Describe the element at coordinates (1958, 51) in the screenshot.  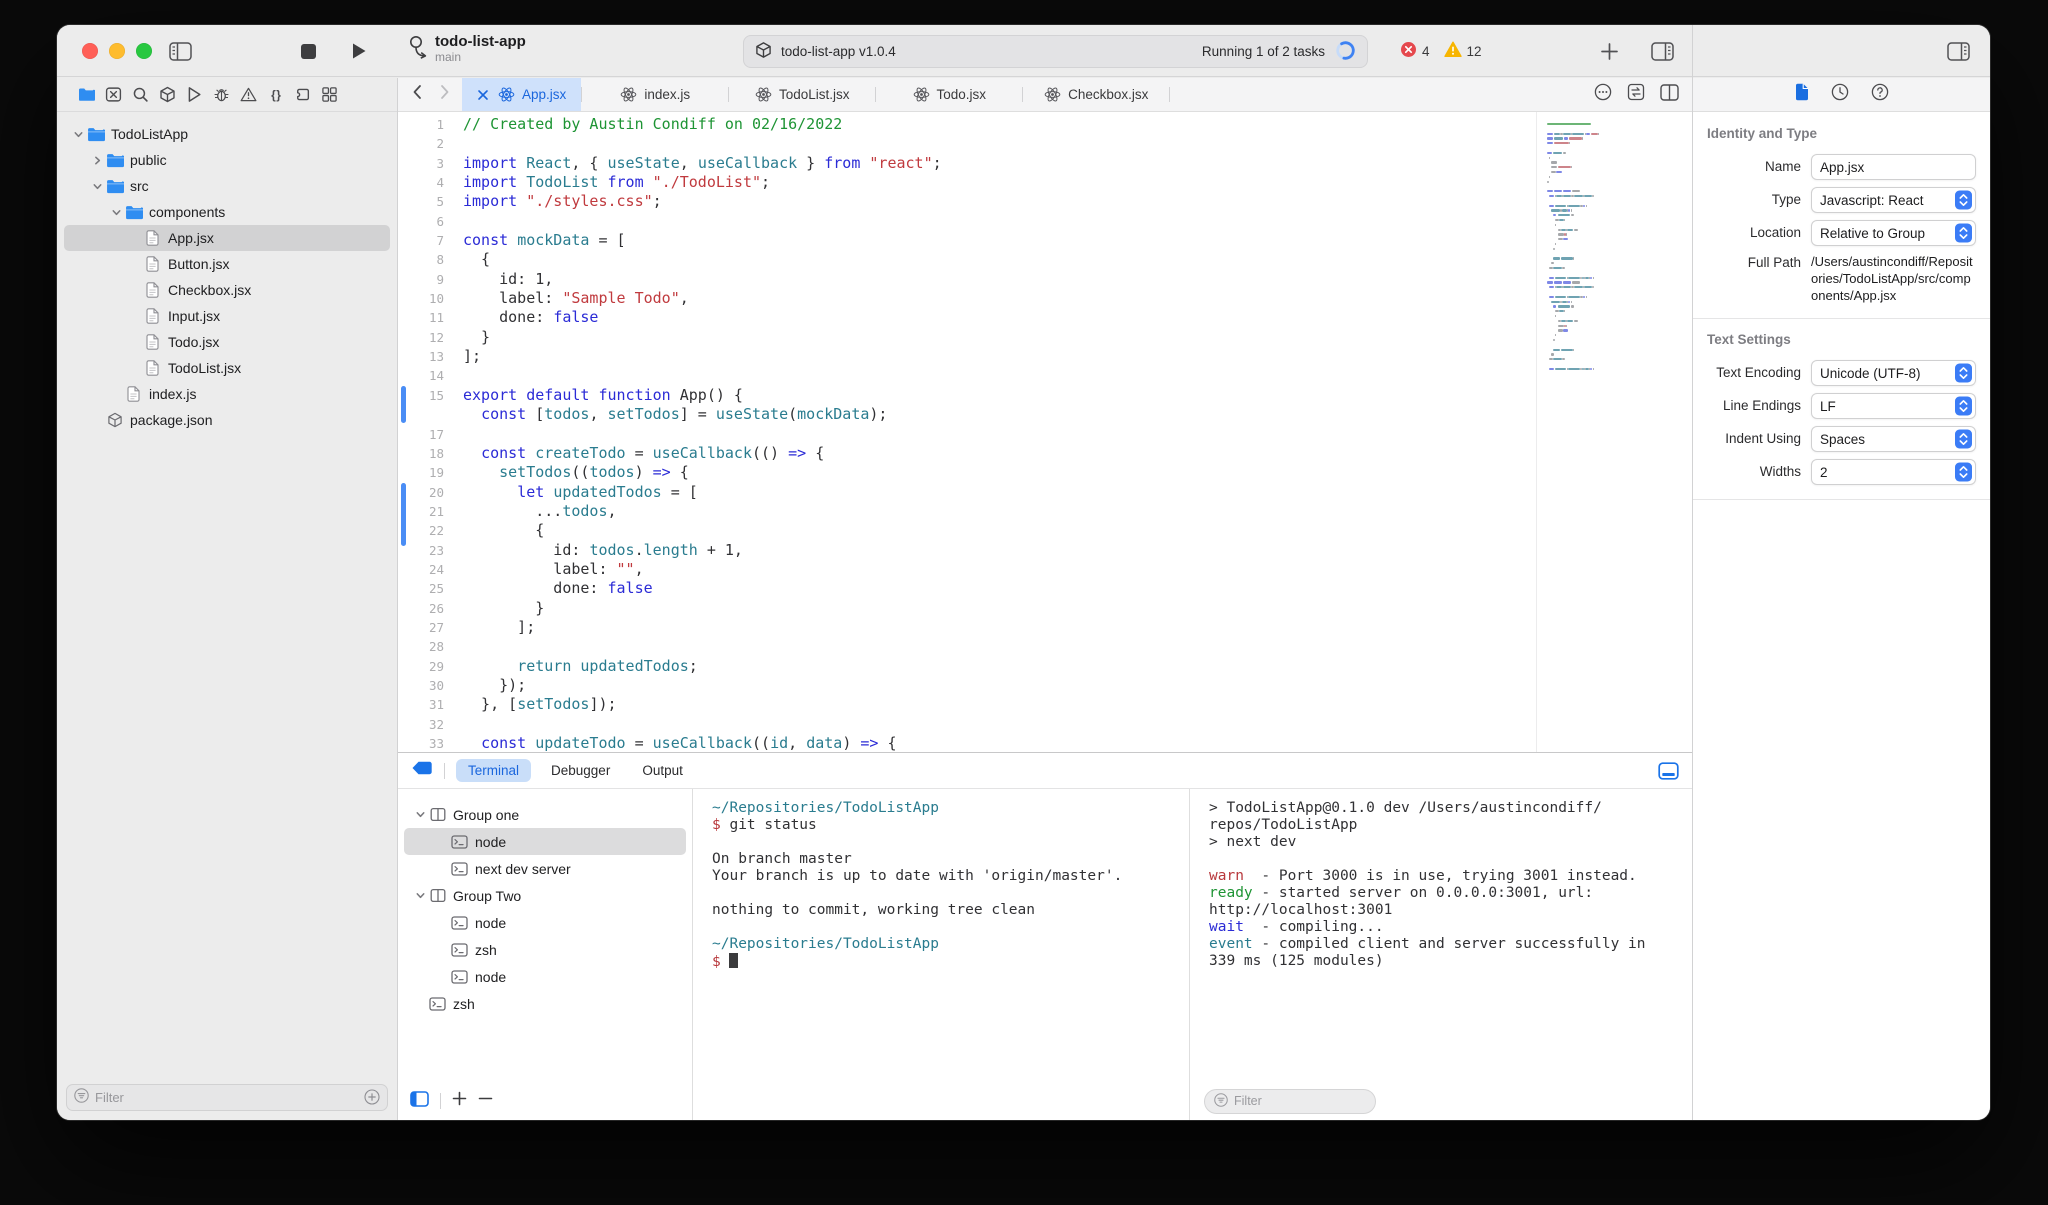
I see `toggle-inspector-icon` at that location.